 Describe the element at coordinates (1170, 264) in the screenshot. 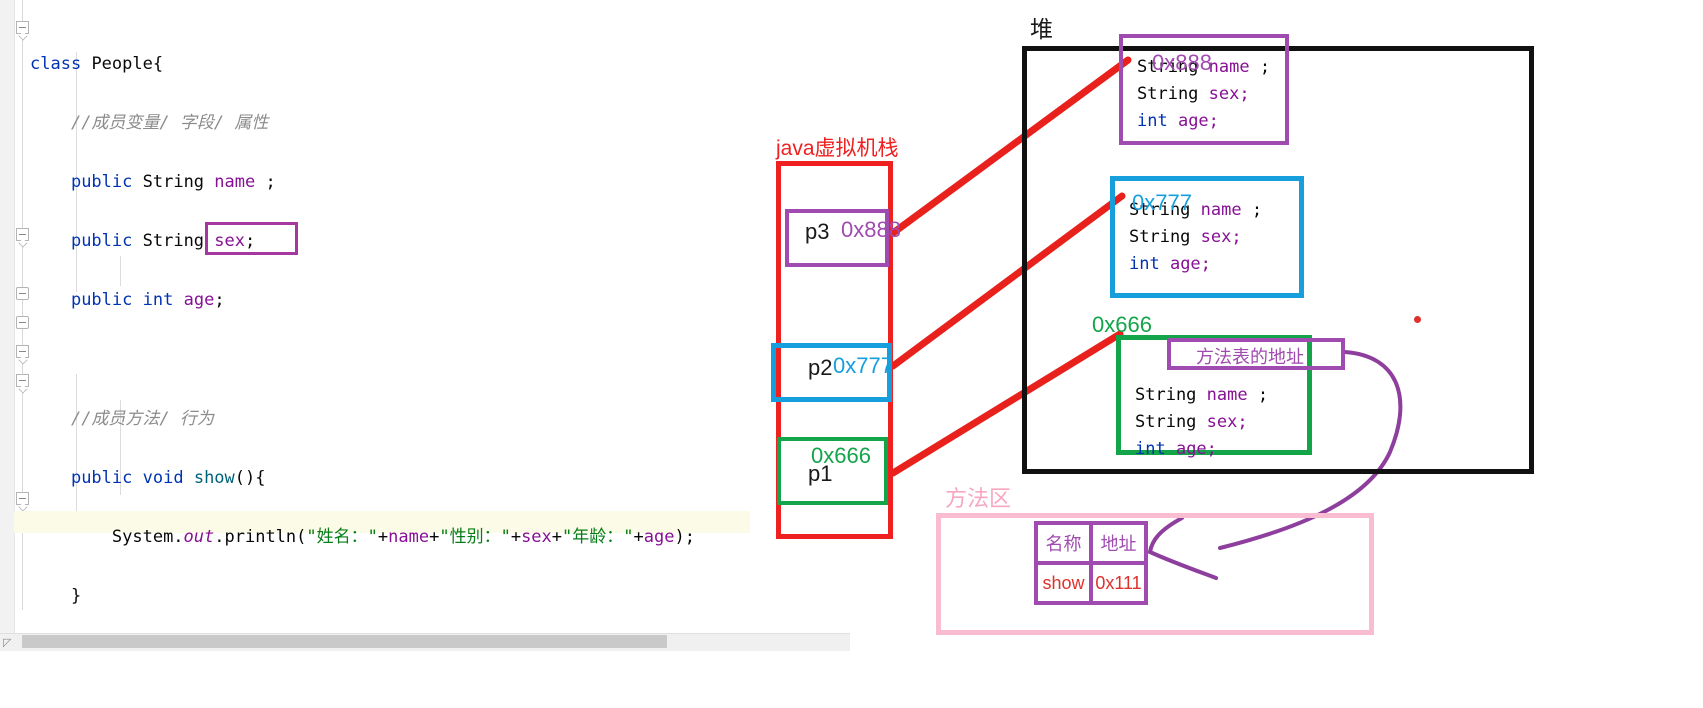

I see `heap-object-0x777-field-3: int age;` at that location.